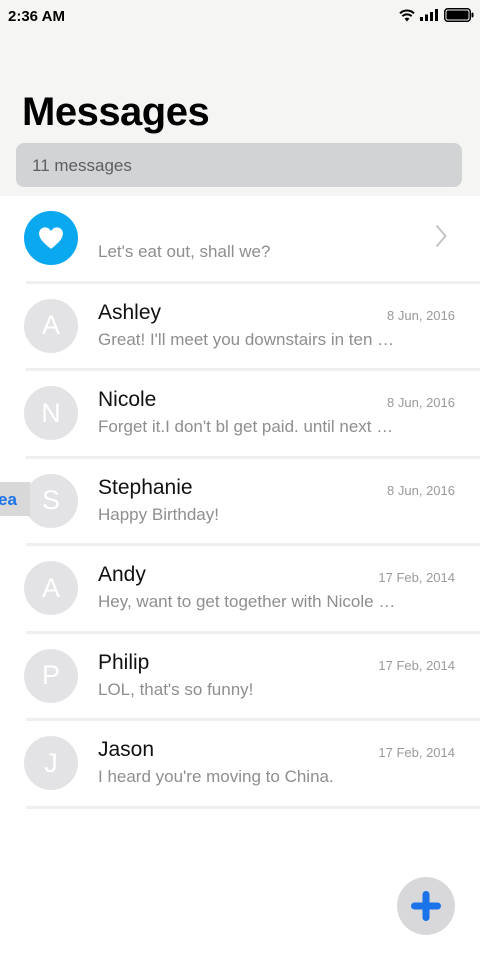 The width and height of the screenshot is (480, 960). I want to click on swipe-action-read: ea, so click(15, 499).